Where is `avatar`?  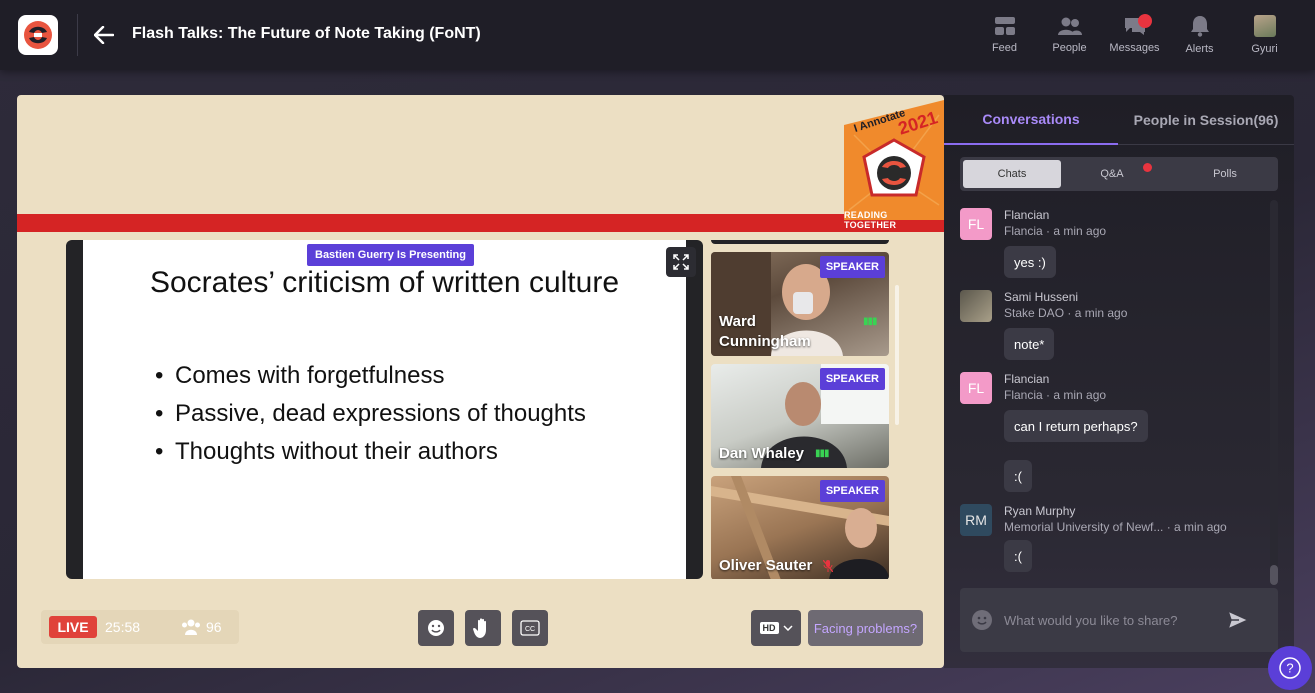 avatar is located at coordinates (976, 306).